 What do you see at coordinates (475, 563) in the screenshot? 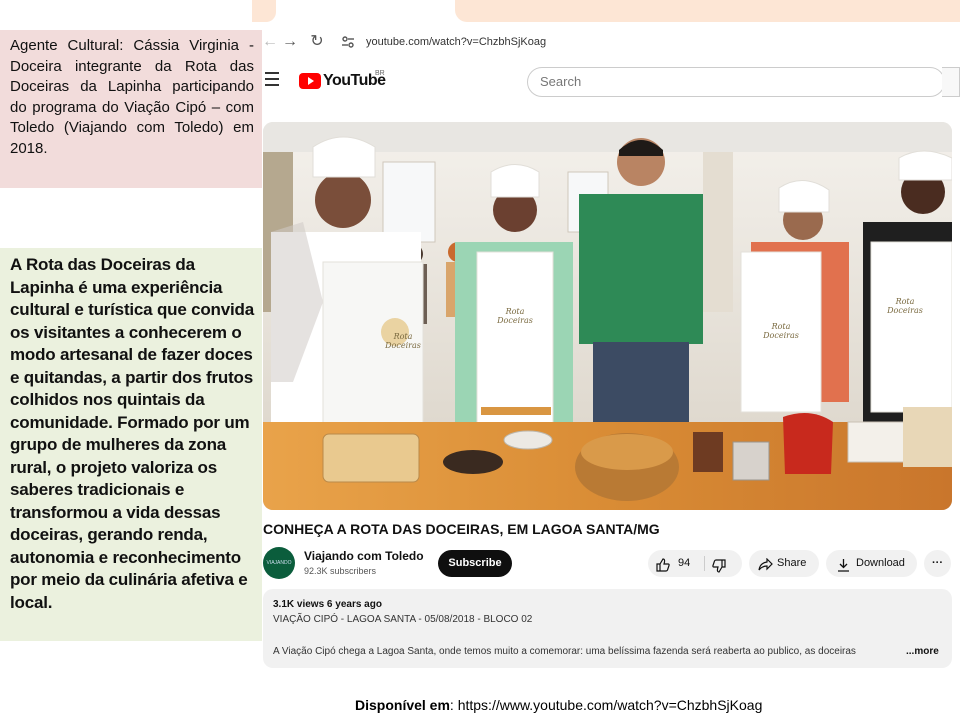
I see `subscribe-button: Subscribe` at bounding box center [475, 563].